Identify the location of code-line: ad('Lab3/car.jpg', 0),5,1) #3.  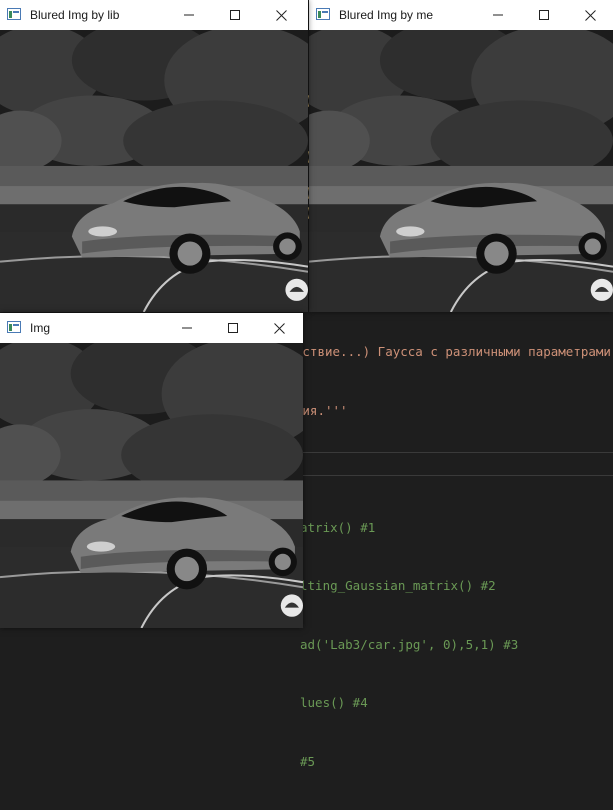
(397, 645).